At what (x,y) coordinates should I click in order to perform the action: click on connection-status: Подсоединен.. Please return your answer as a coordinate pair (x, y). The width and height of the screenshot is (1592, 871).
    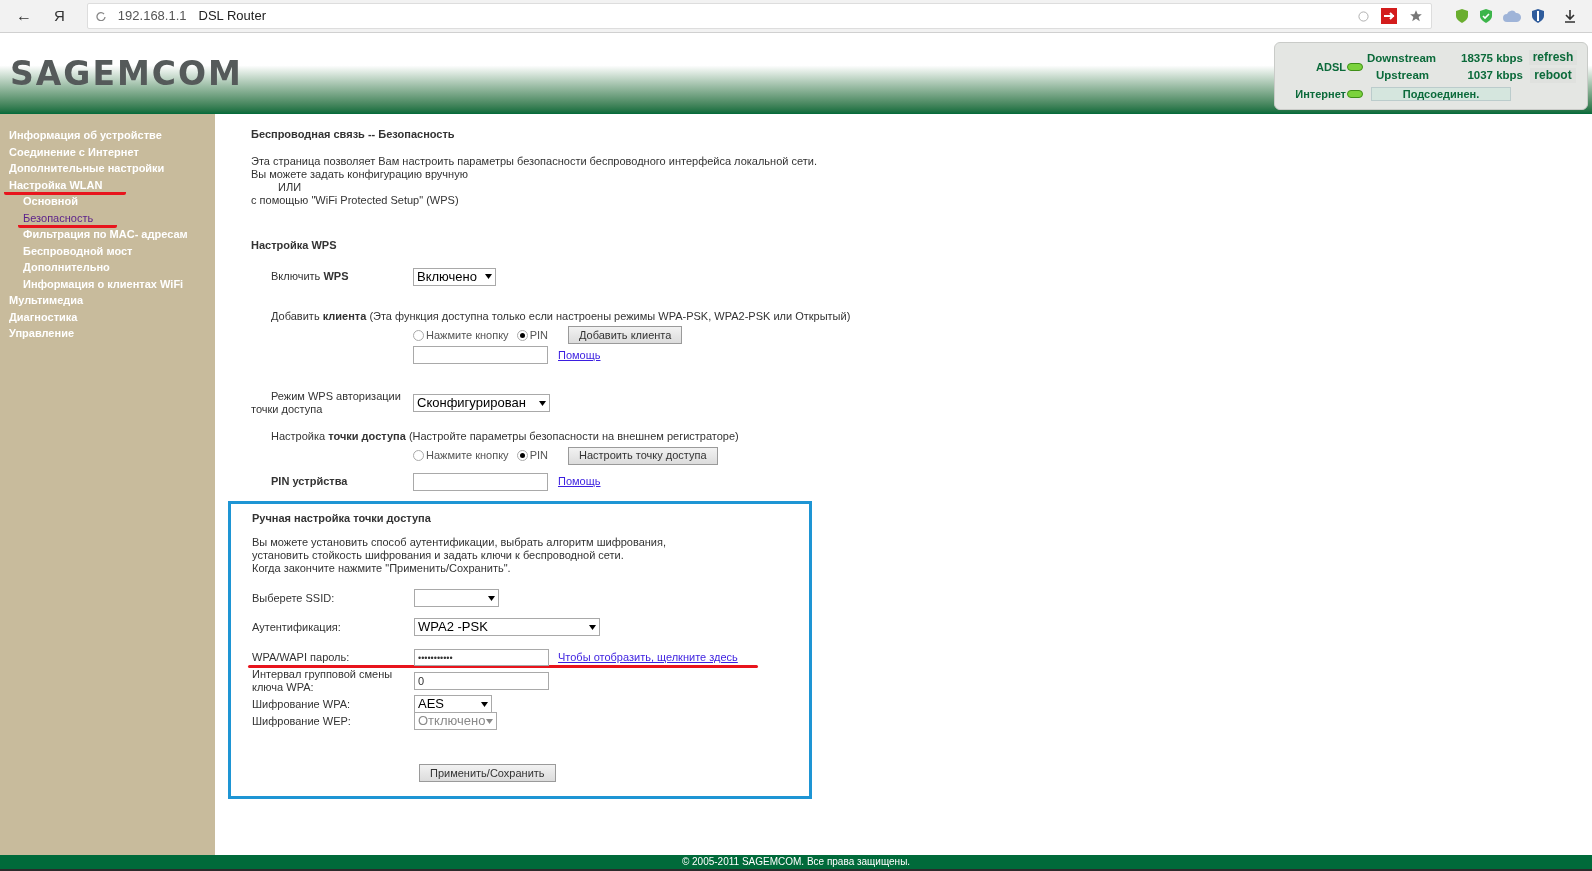
    Looking at the image, I should click on (1441, 94).